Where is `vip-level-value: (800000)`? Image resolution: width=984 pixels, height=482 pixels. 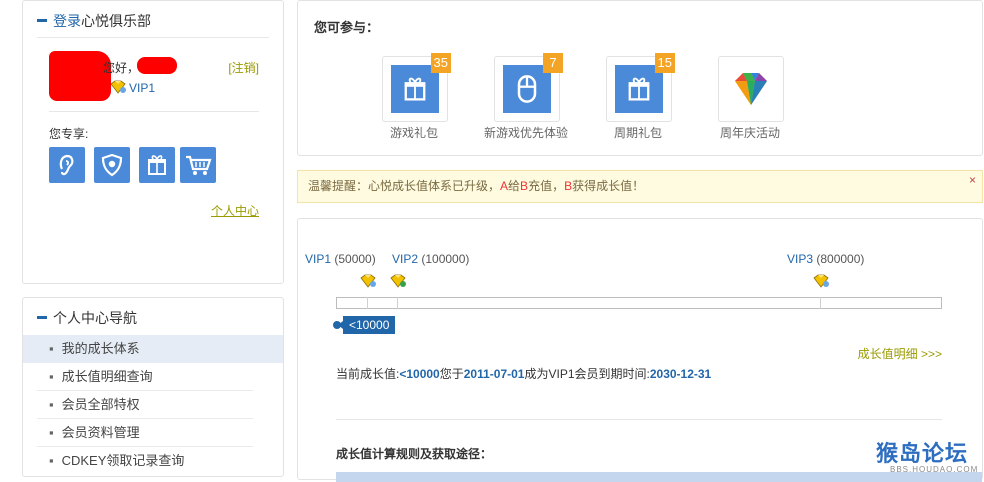
vip-level-value: (800000) is located at coordinates (840, 259).